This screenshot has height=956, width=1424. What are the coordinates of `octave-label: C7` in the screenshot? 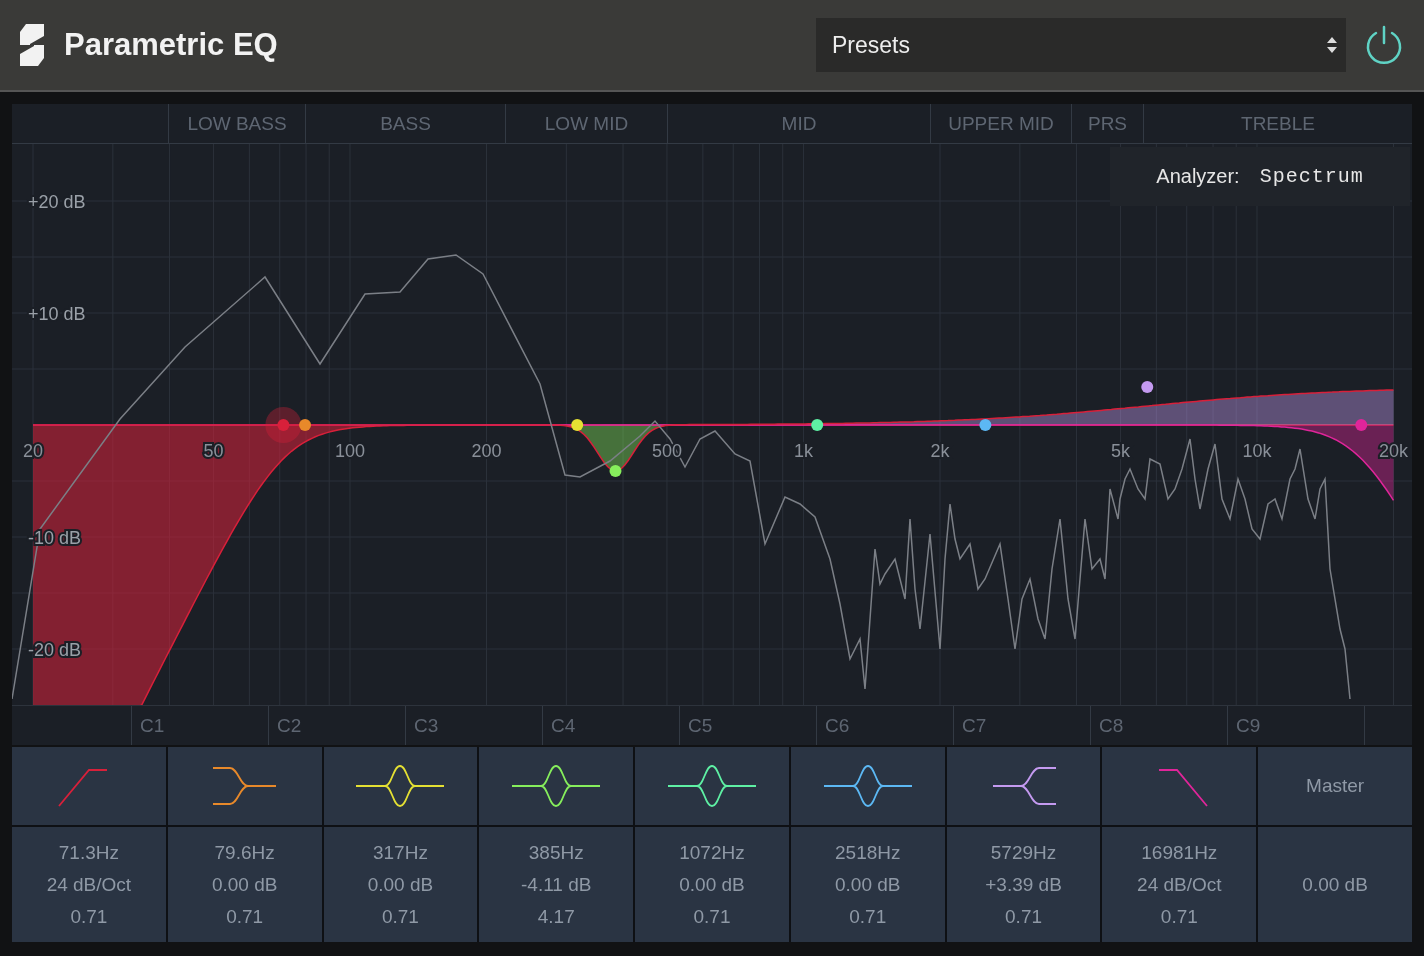 It's located at (1021, 725).